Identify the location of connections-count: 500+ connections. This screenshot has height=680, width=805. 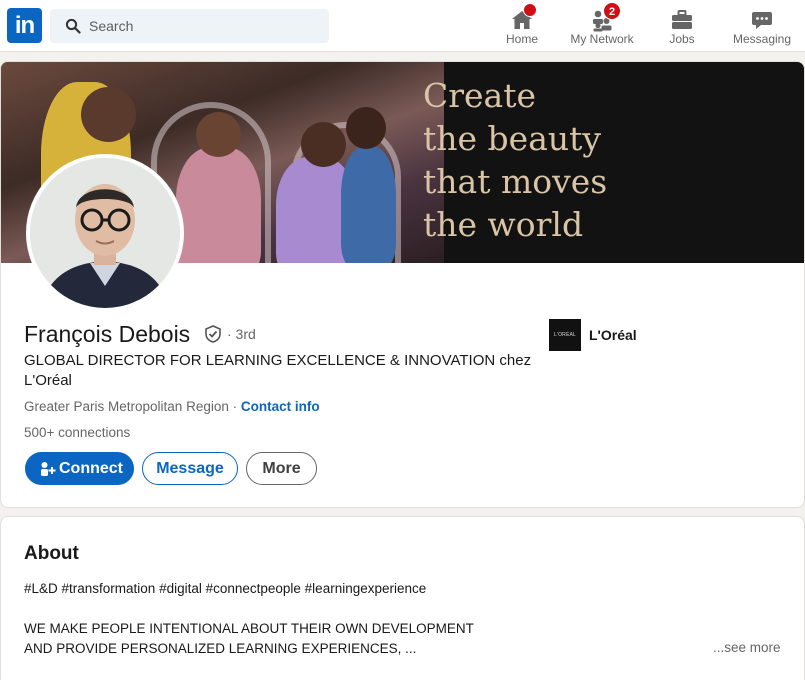
(77, 432).